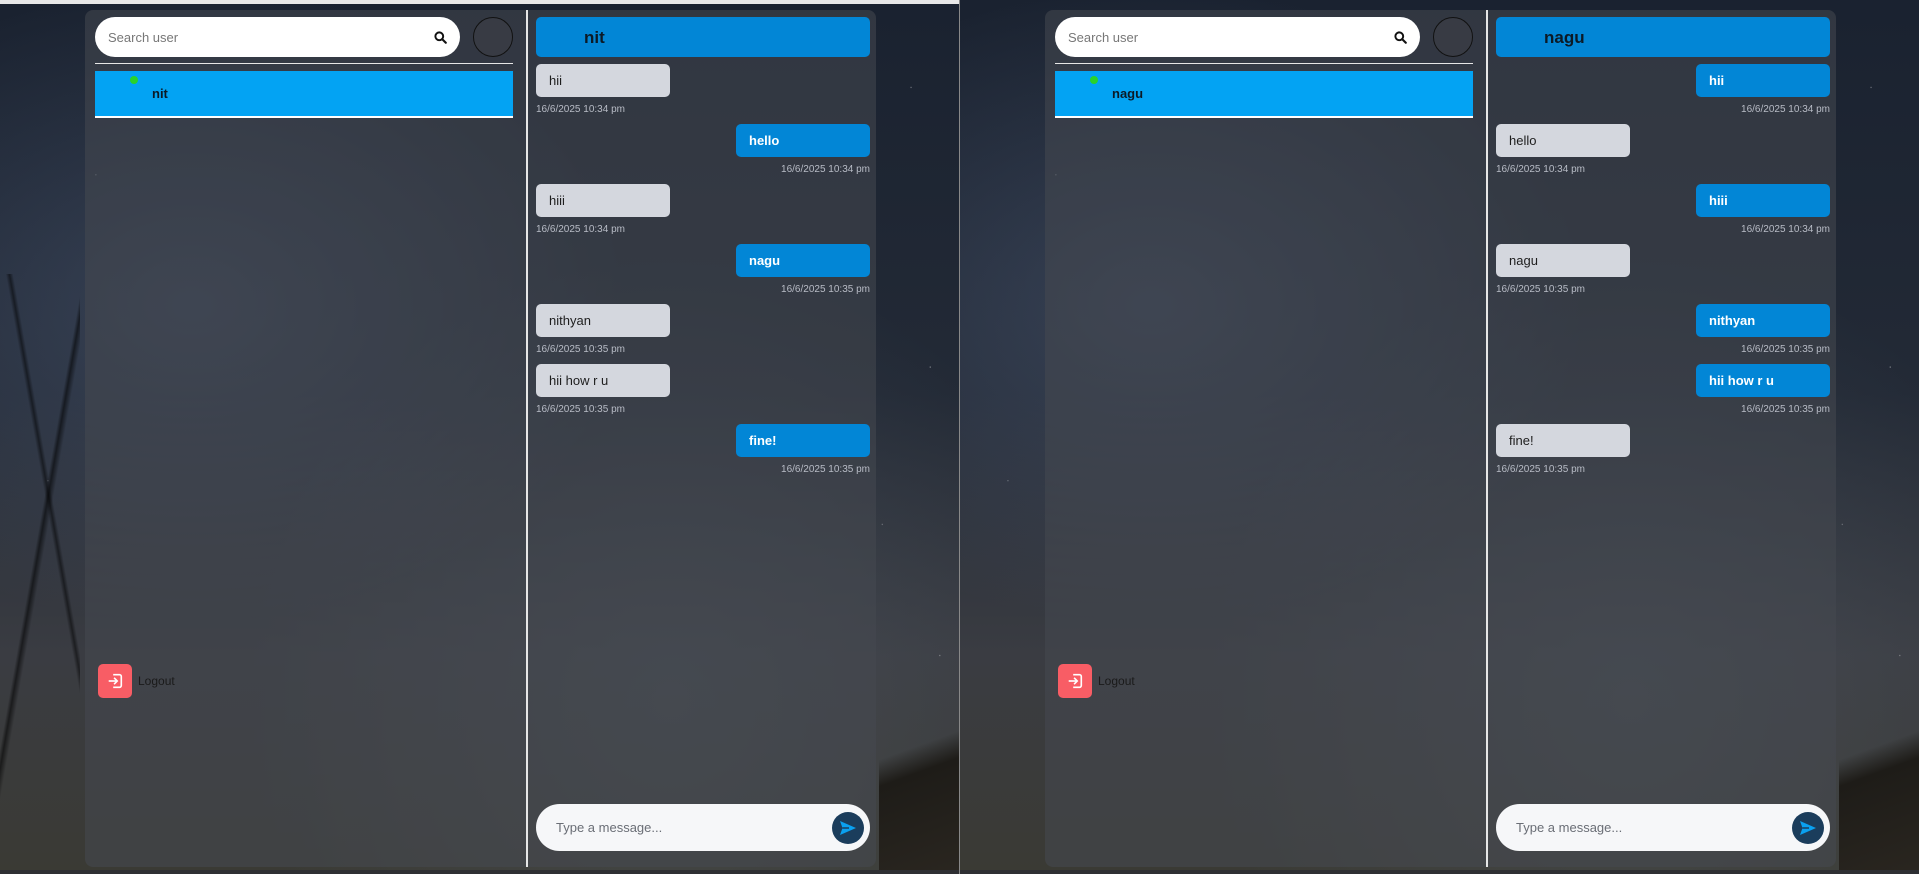 The width and height of the screenshot is (1919, 874). What do you see at coordinates (160, 93) in the screenshot?
I see `user-name: nit` at bounding box center [160, 93].